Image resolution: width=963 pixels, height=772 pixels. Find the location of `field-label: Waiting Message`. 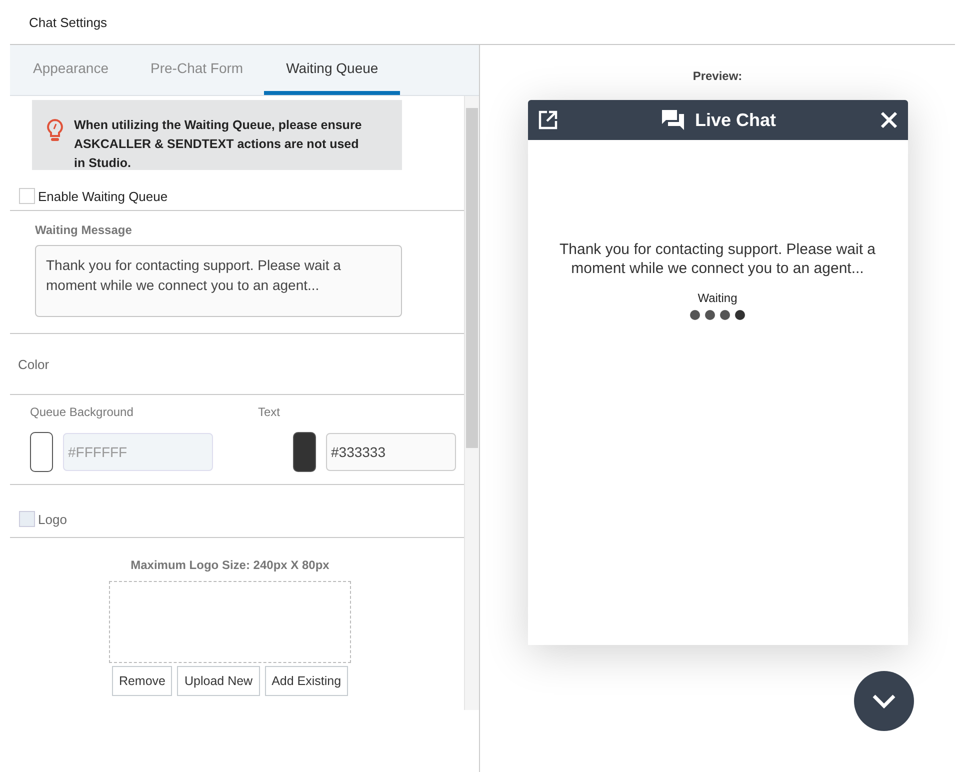

field-label: Waiting Message is located at coordinates (84, 230).